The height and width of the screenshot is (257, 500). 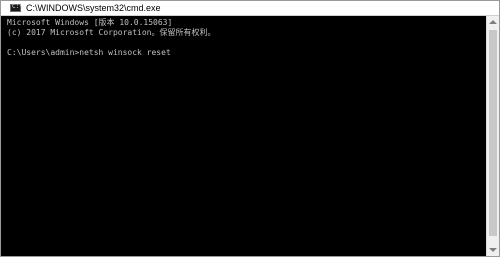 I want to click on cmd-icon-glyph: C:\, so click(x=17, y=6).